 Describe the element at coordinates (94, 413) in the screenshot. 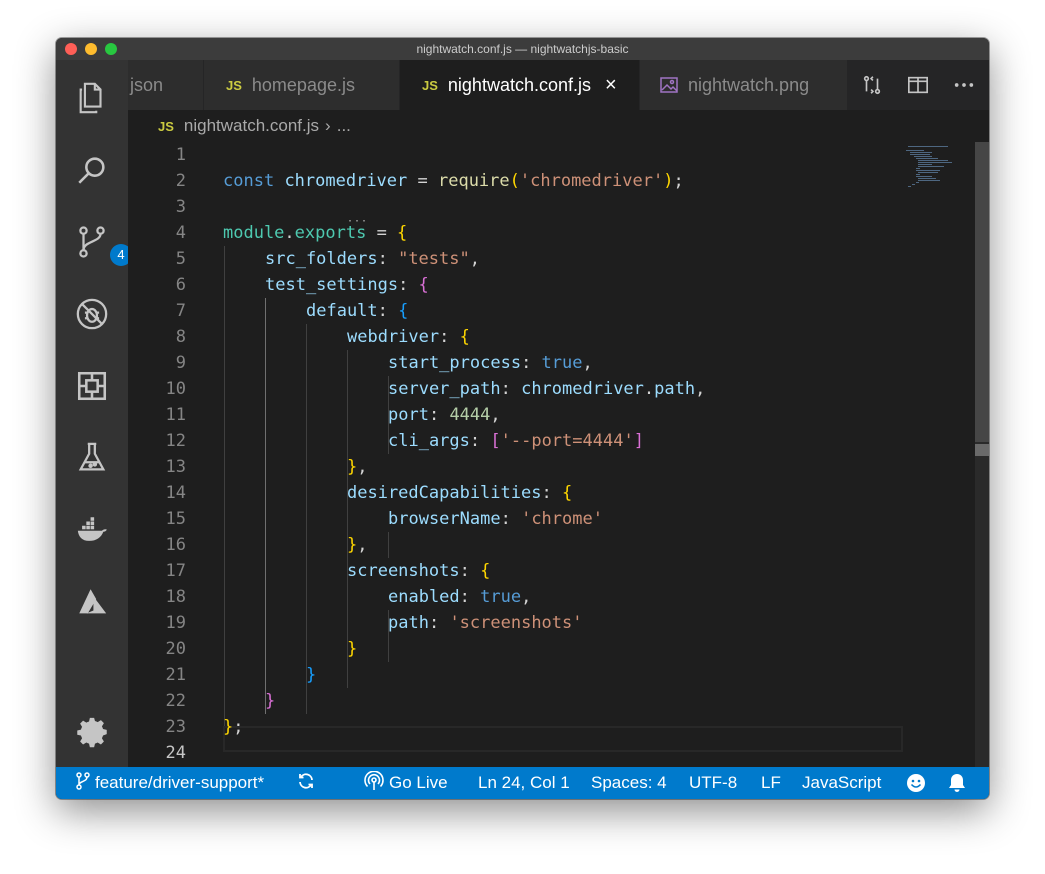

I see `activity-bar: 4` at that location.